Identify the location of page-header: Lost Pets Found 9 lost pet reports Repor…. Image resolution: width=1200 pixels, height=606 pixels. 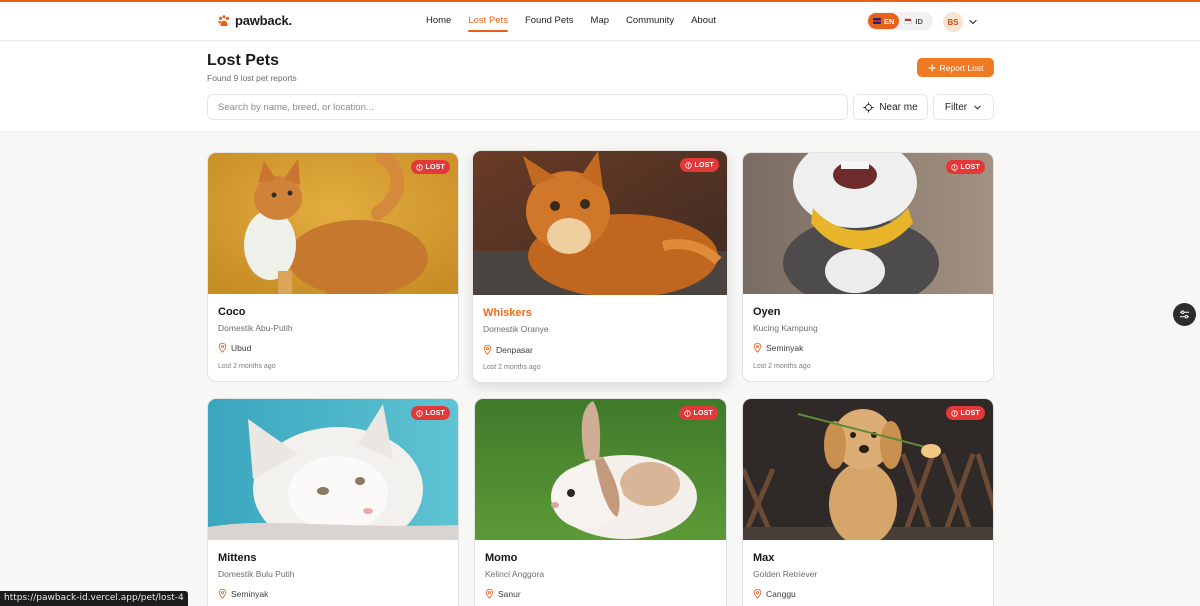
(600, 87).